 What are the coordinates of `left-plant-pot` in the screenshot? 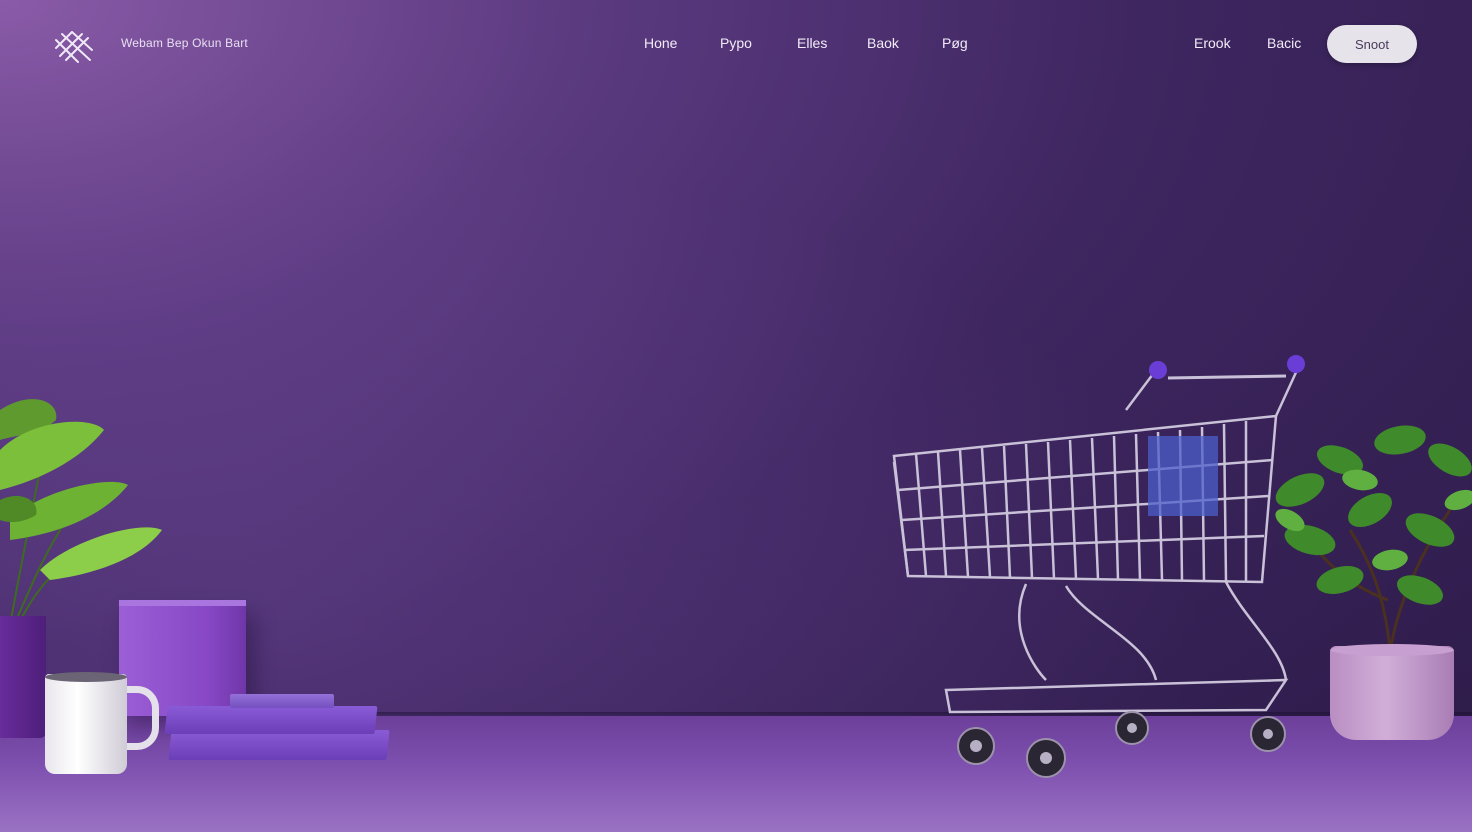 It's located at (23, 677).